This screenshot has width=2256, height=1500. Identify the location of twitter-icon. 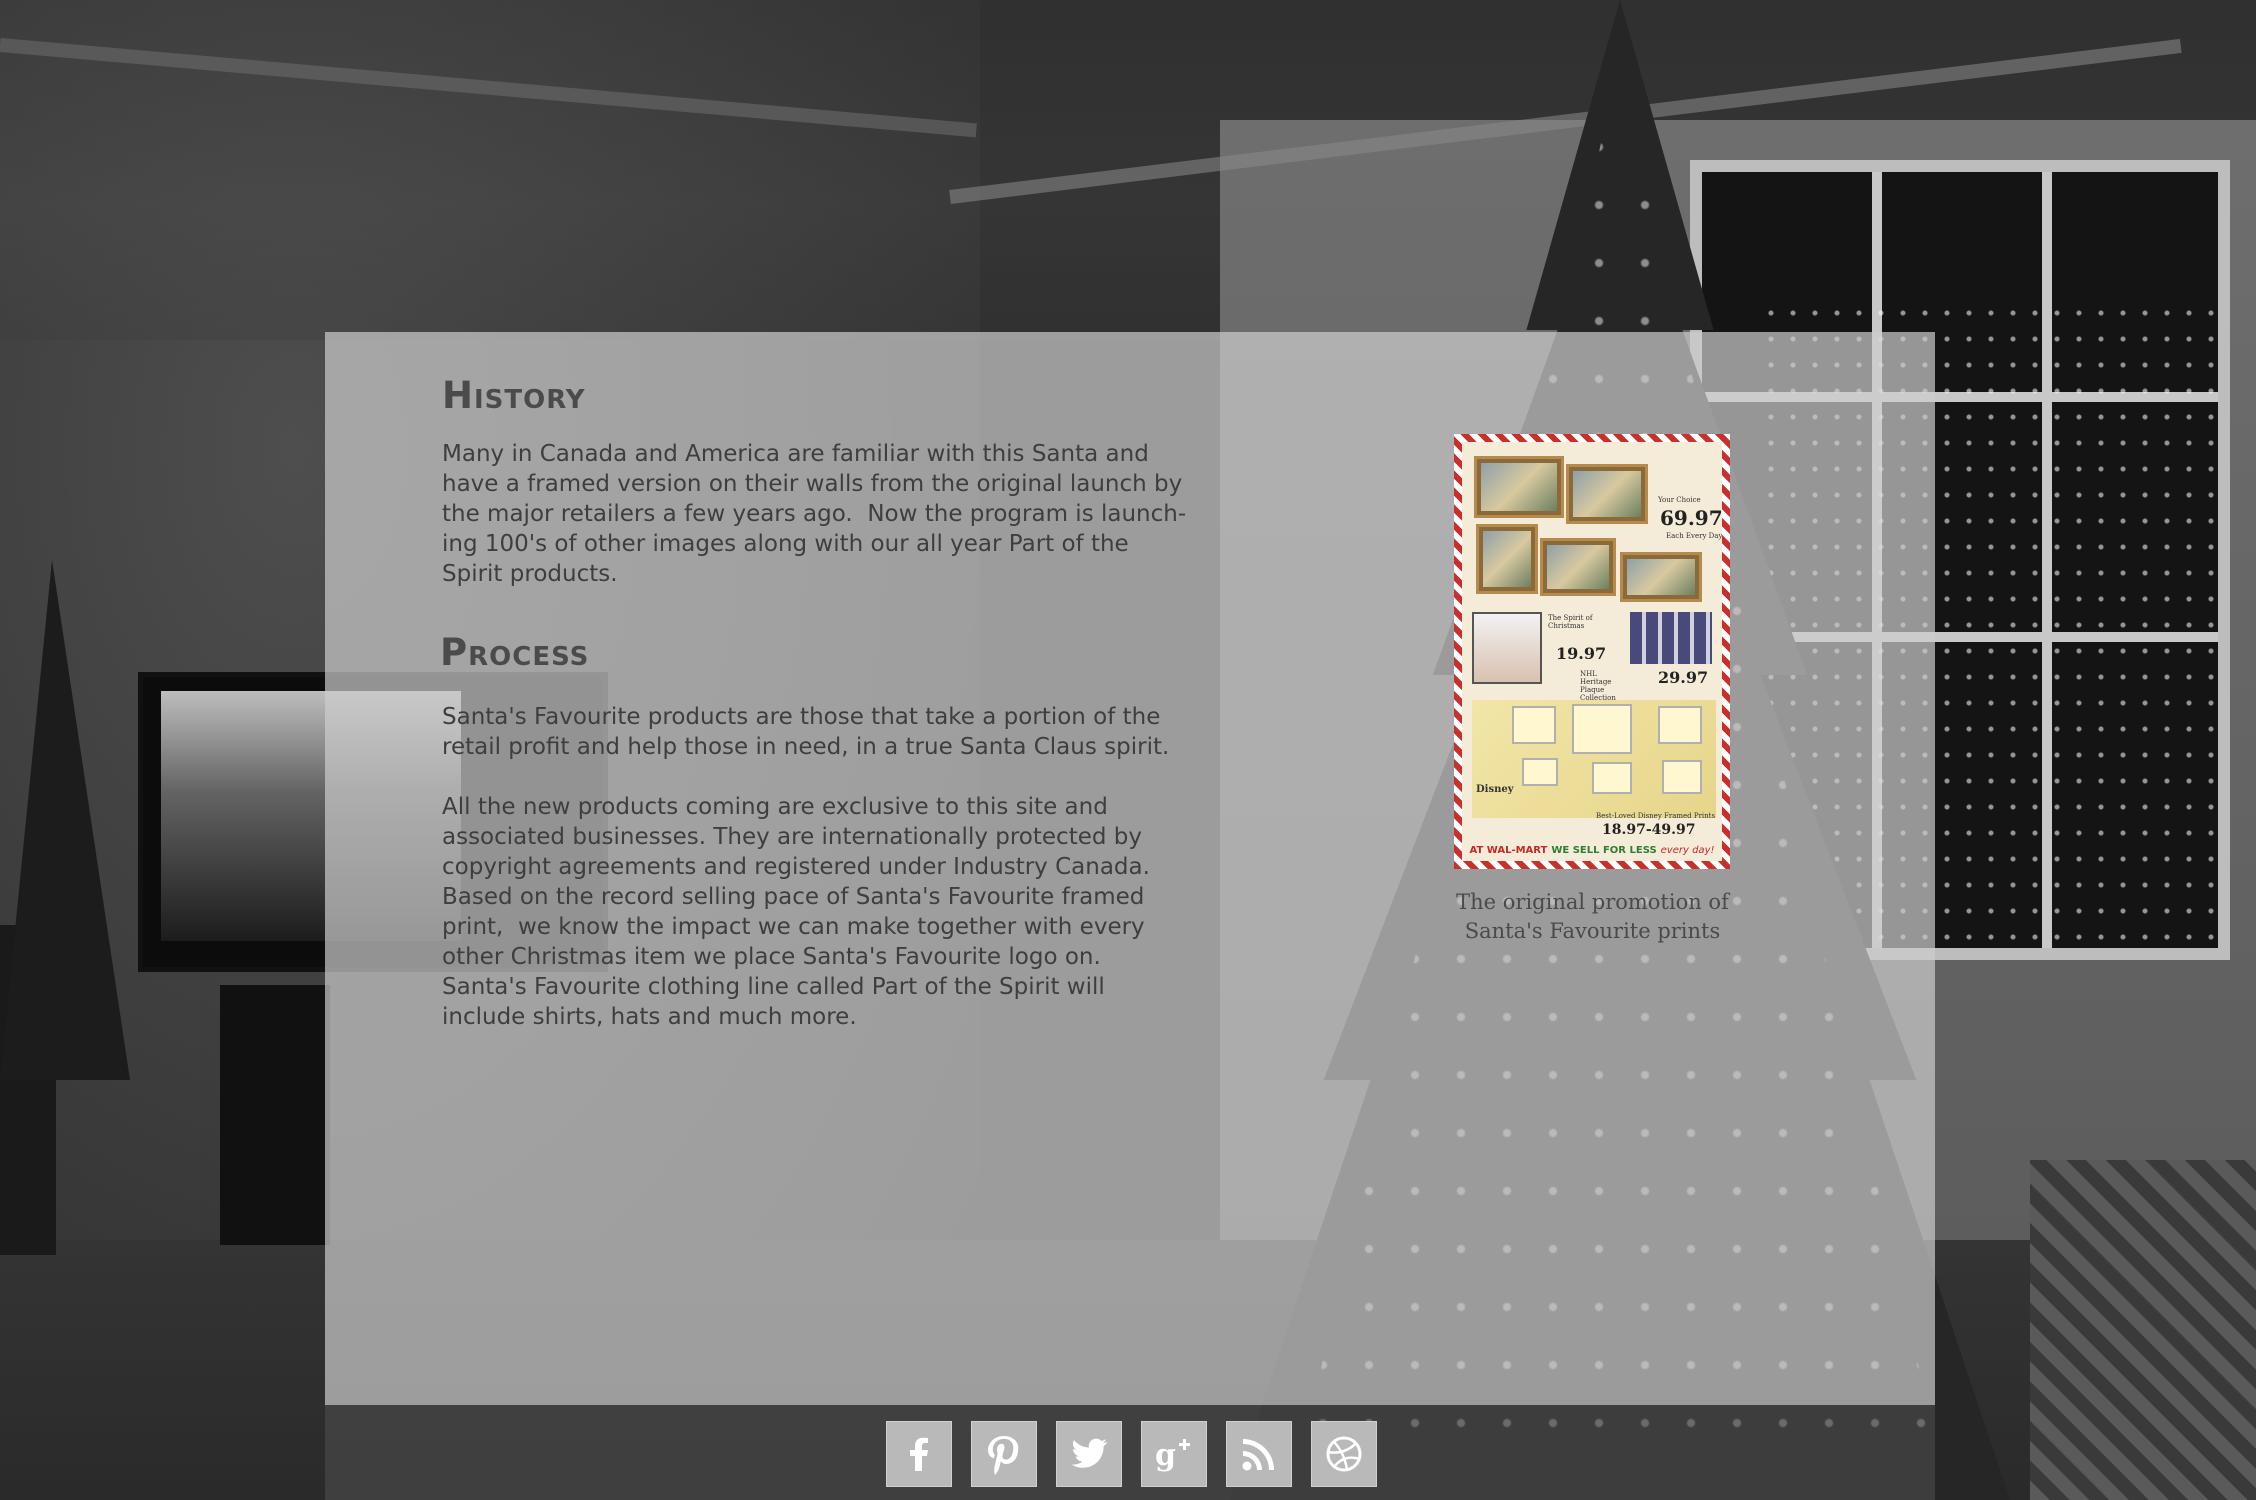
(1089, 1453).